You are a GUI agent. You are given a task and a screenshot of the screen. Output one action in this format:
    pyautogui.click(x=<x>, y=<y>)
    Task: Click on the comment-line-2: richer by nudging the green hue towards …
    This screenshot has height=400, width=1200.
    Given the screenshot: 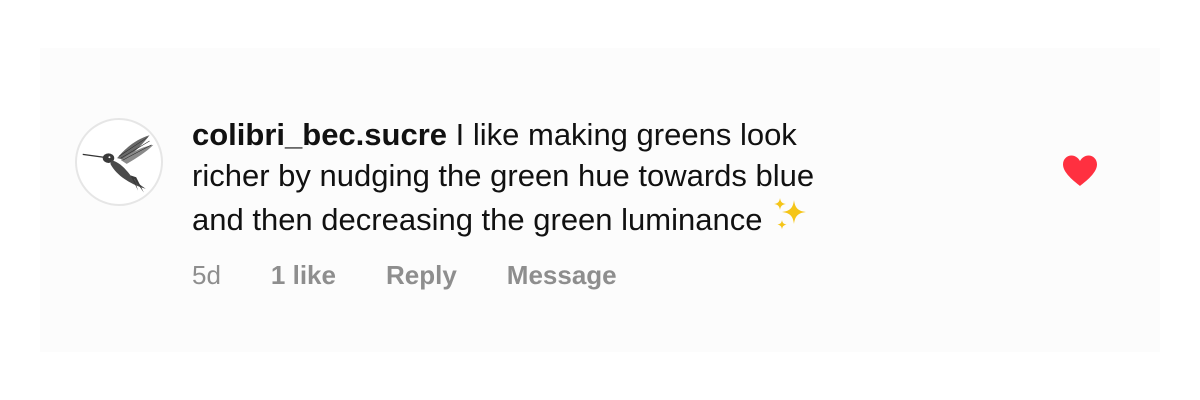 What is the action you would take?
    pyautogui.click(x=503, y=175)
    